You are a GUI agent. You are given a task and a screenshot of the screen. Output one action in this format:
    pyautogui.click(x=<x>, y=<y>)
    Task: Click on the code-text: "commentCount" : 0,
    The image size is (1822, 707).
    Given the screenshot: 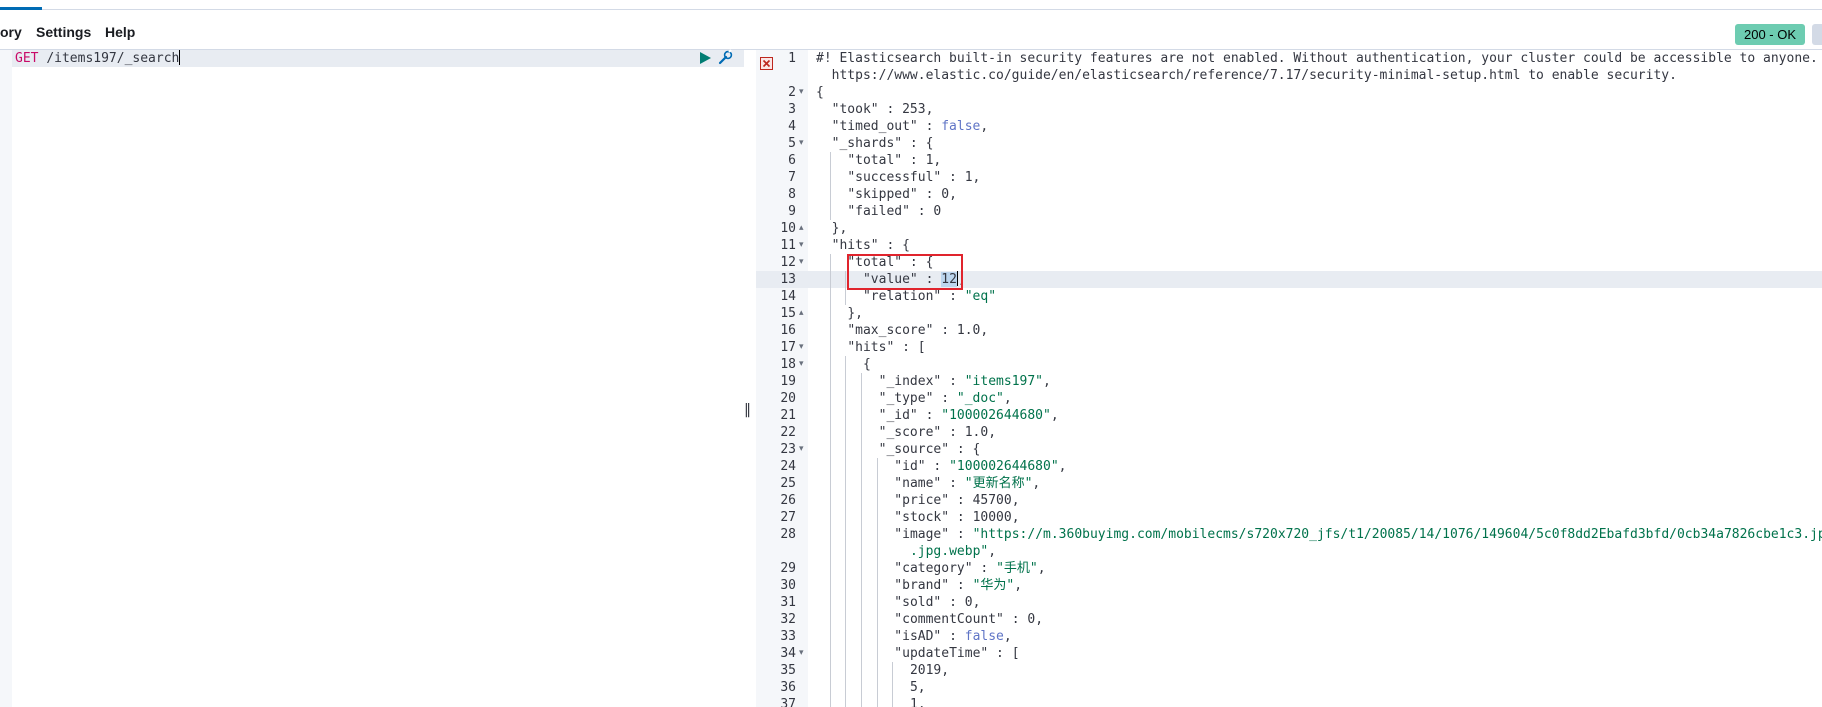 What is the action you would take?
    pyautogui.click(x=969, y=619)
    